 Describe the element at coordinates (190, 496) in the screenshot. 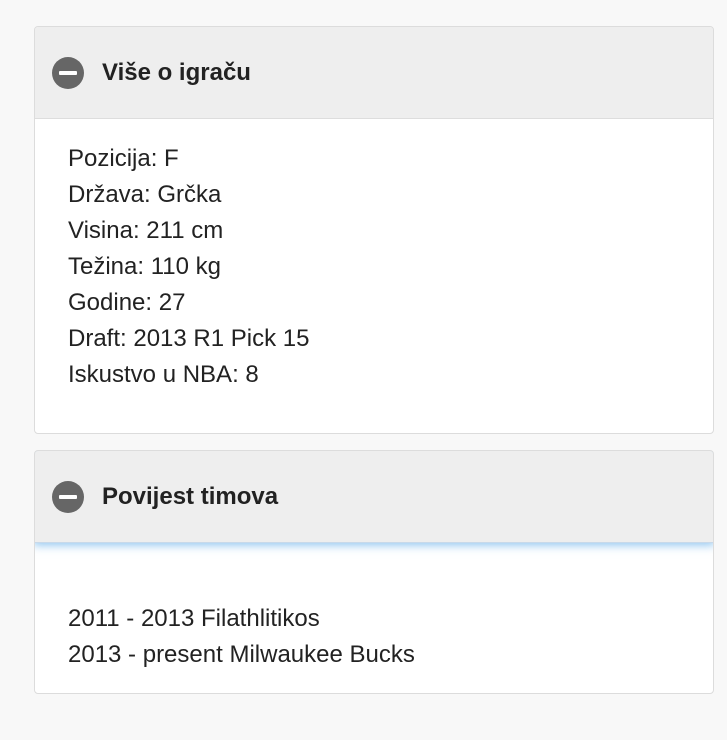

I see `team-history-title: Povijest timova` at that location.